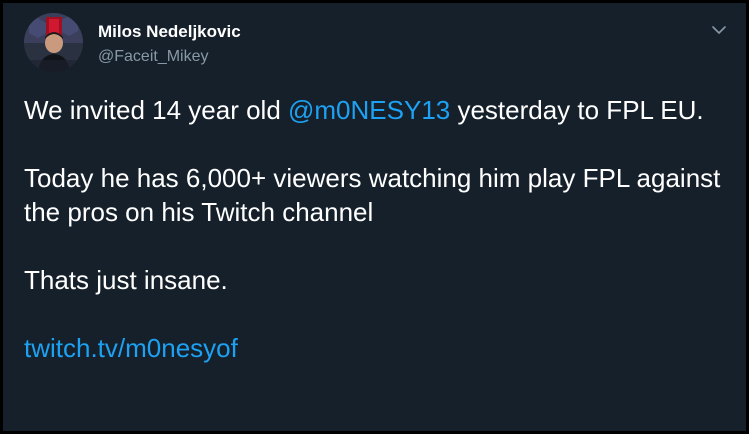  Describe the element at coordinates (169, 32) in the screenshot. I see `author-name: Milos Nedeljkovic` at that location.